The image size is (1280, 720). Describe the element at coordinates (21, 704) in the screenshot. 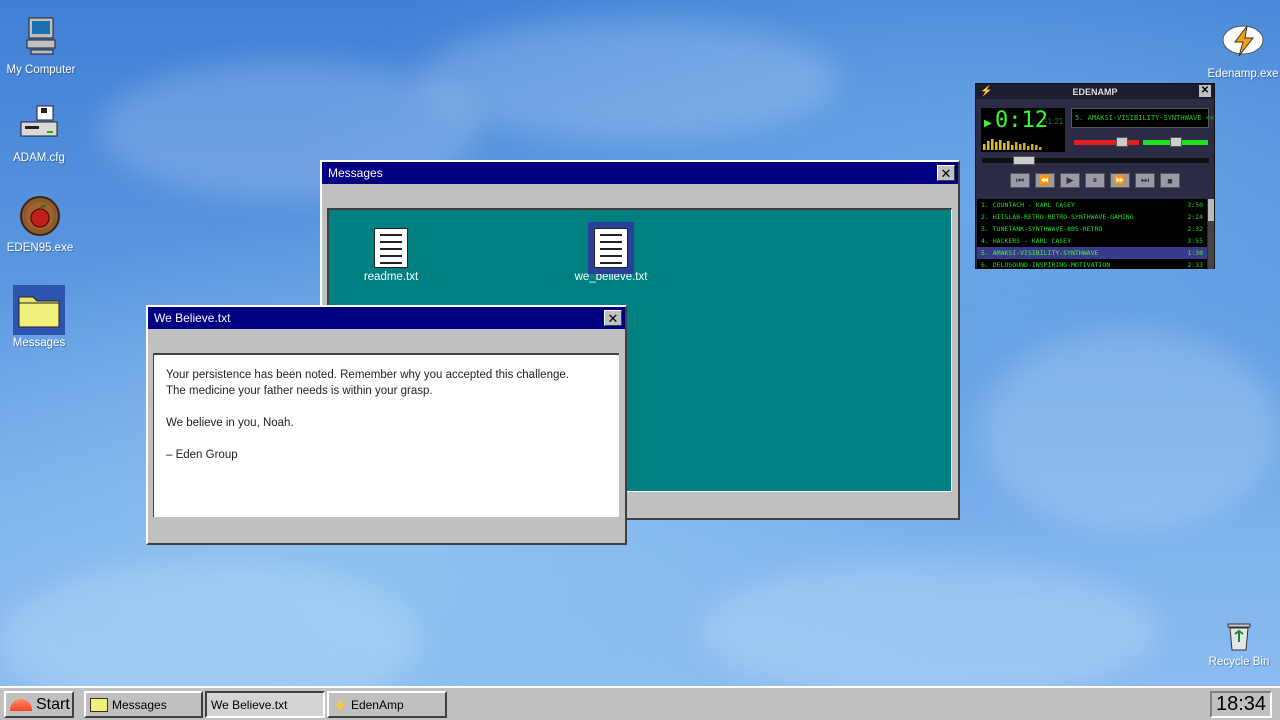

I see `sunset-logo-icon` at that location.